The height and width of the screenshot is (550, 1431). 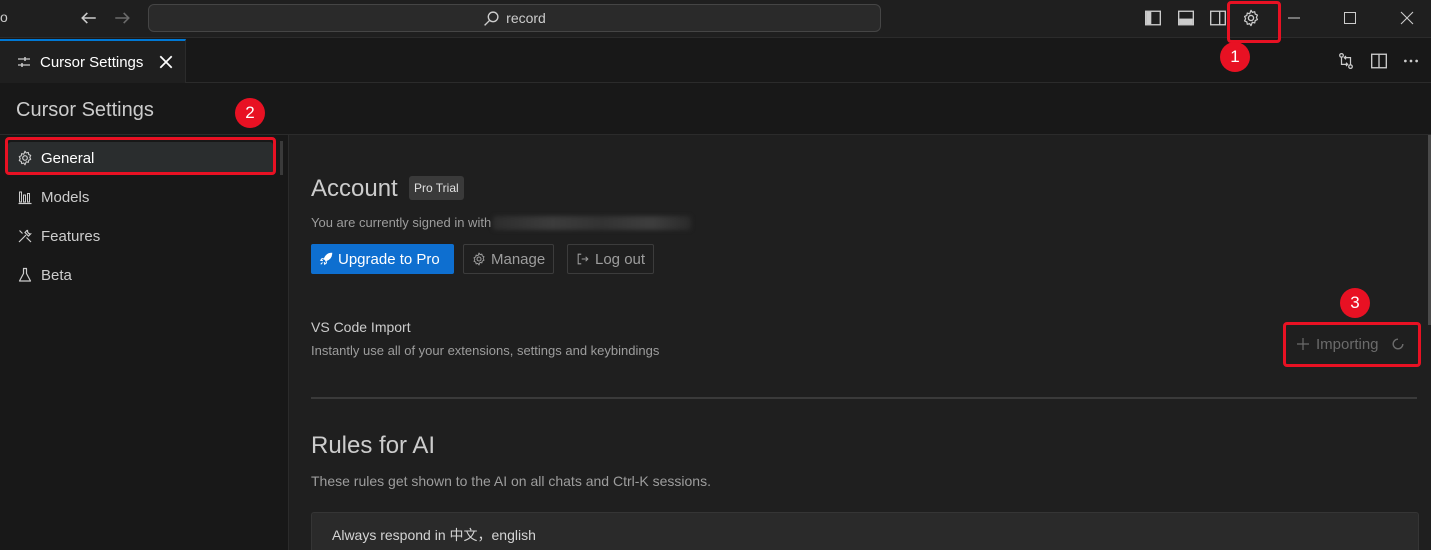 I want to click on search-icon, so click(x=491, y=18).